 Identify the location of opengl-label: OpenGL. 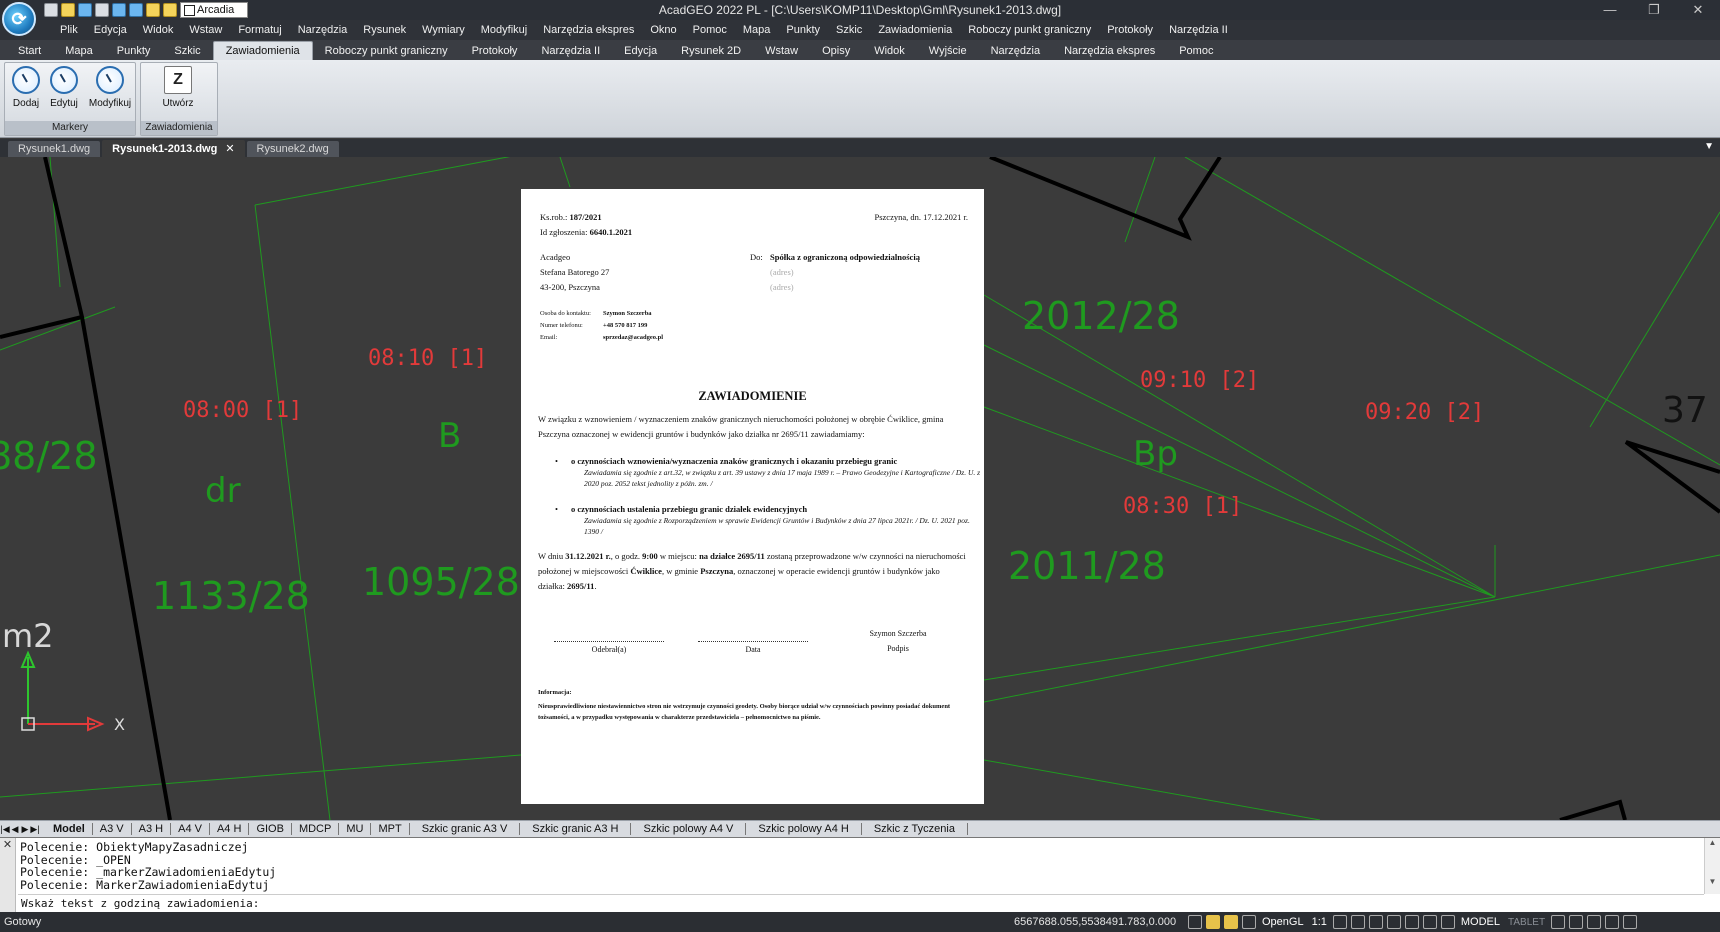
(1283, 922).